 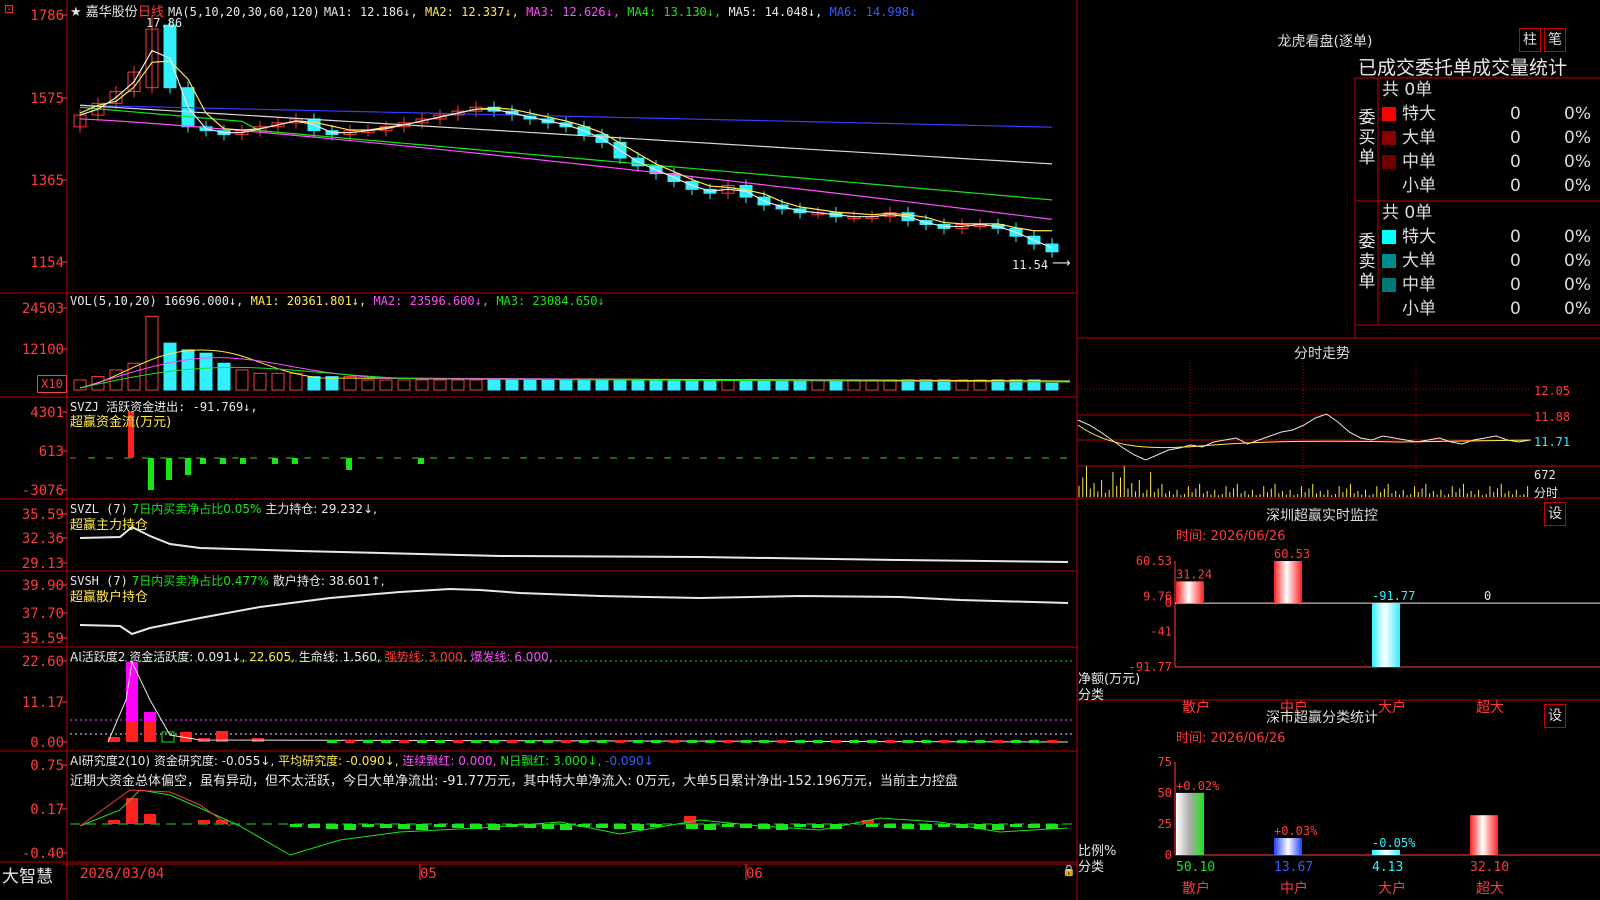 What do you see at coordinates (1091, 695) in the screenshot?
I see `monitor-xunit: 分类` at bounding box center [1091, 695].